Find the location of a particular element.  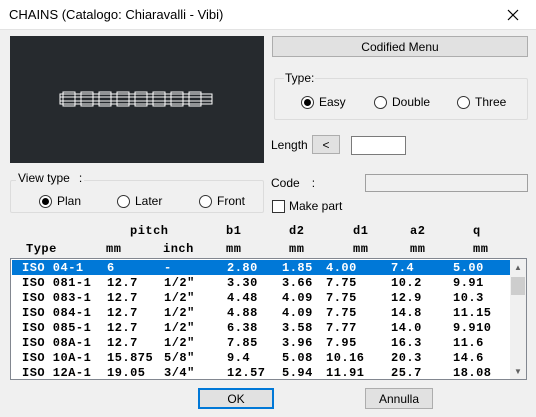

chevron-down-icon: ▼ is located at coordinates (518, 371).